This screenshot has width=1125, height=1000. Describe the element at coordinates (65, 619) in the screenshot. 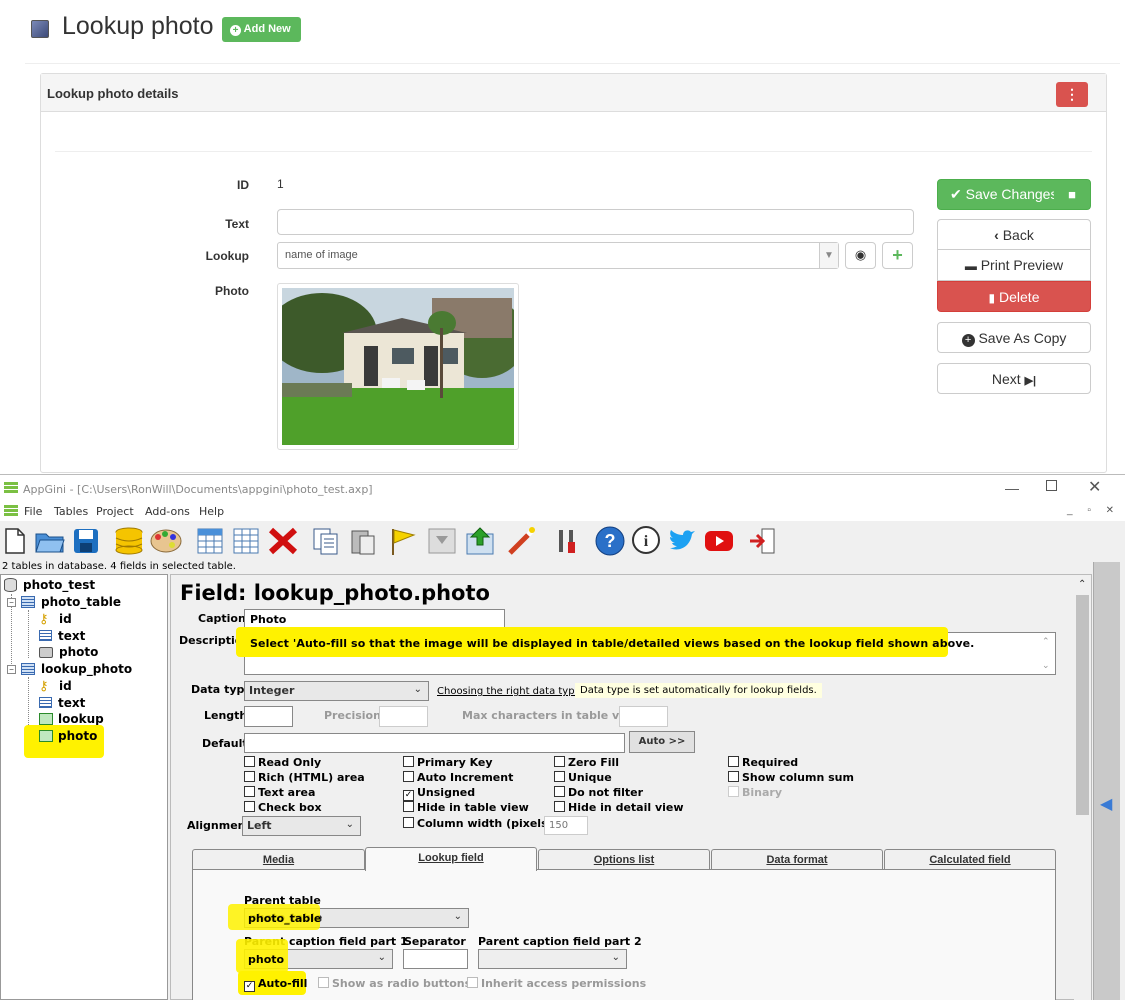

I see `tree-t1-id: id` at that location.